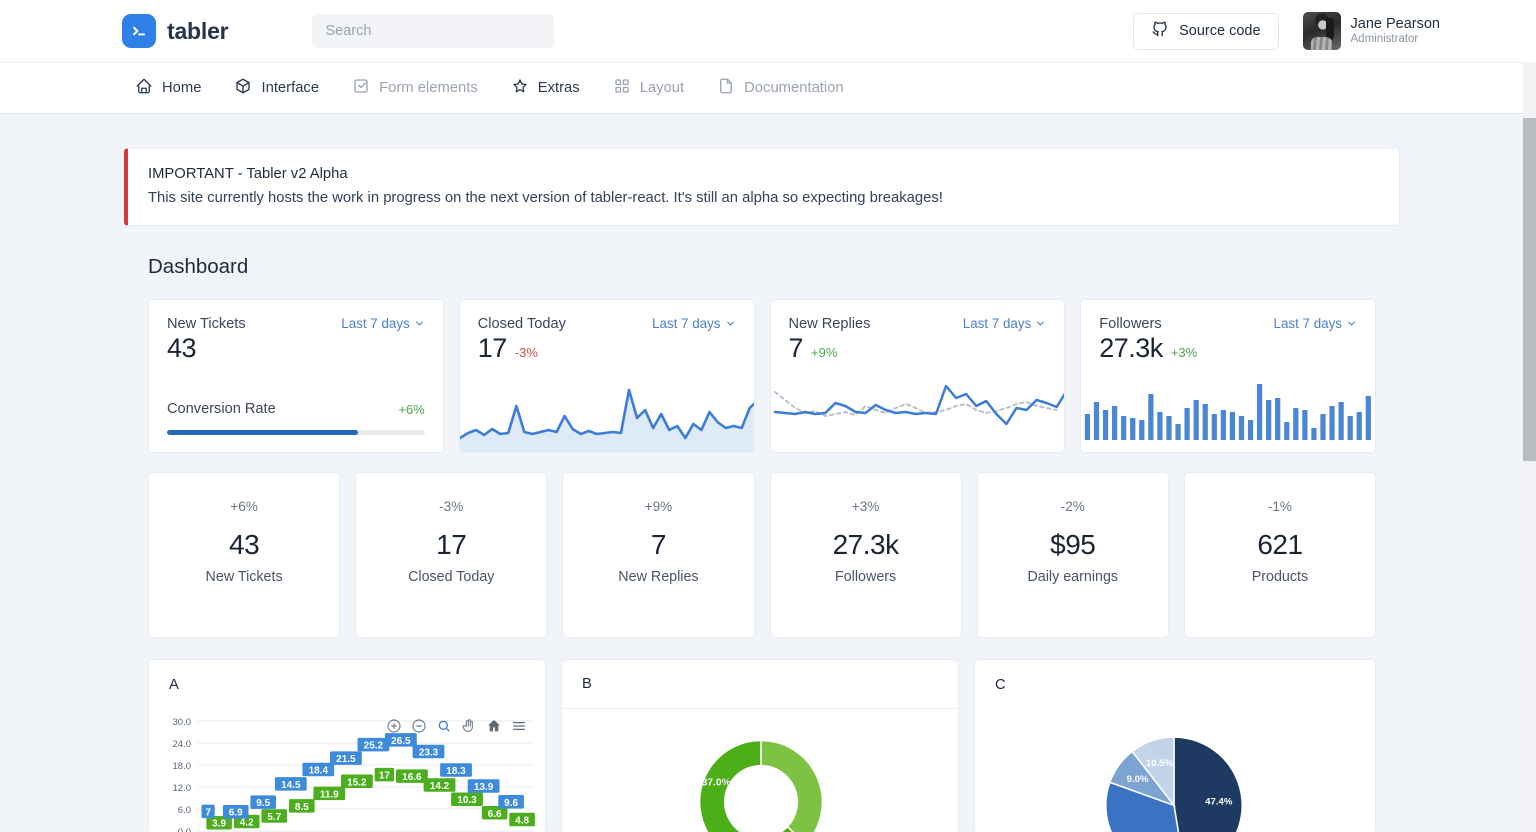  I want to click on user-role: Administrator, so click(1384, 38).